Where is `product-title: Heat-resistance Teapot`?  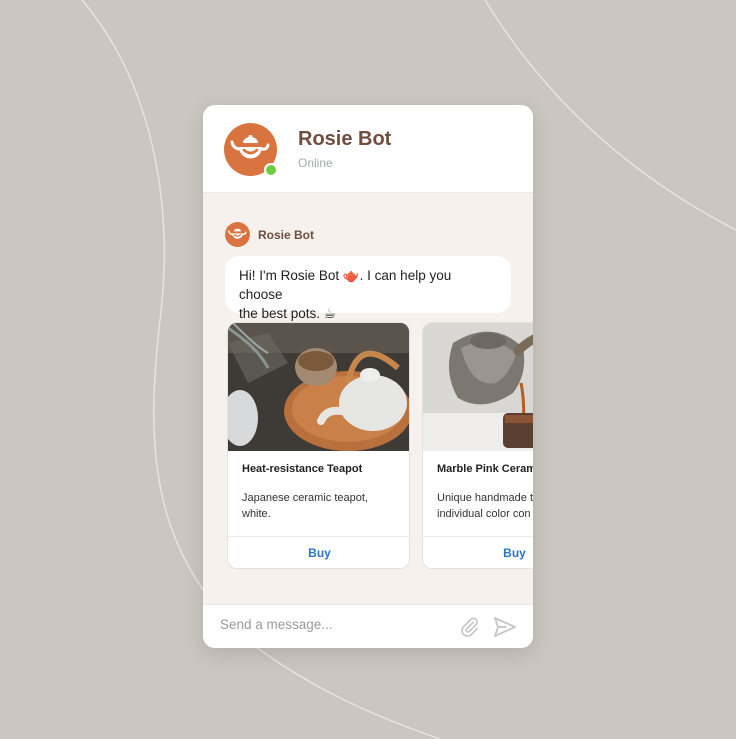
product-title: Heat-resistance Teapot is located at coordinates (302, 469).